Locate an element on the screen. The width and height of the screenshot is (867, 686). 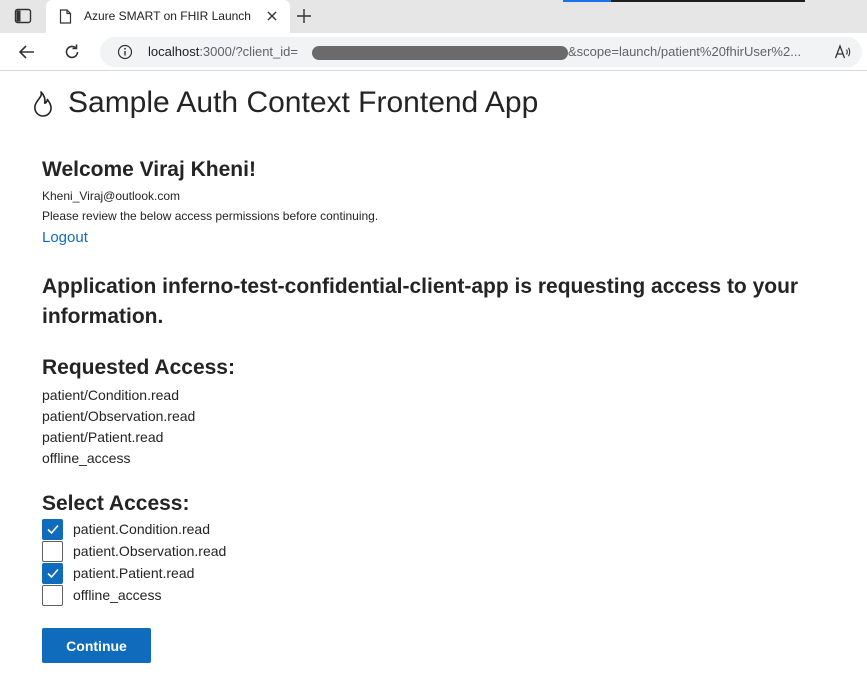
scope-checkbox-row: patient.Observation.read is located at coordinates (134, 551).